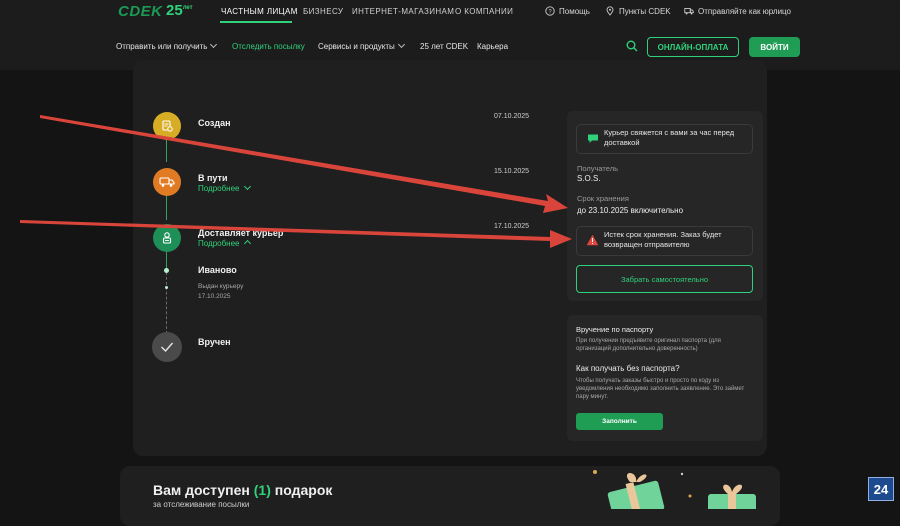 The height and width of the screenshot is (526, 900). I want to click on storage-label: Срок хранения, so click(603, 198).